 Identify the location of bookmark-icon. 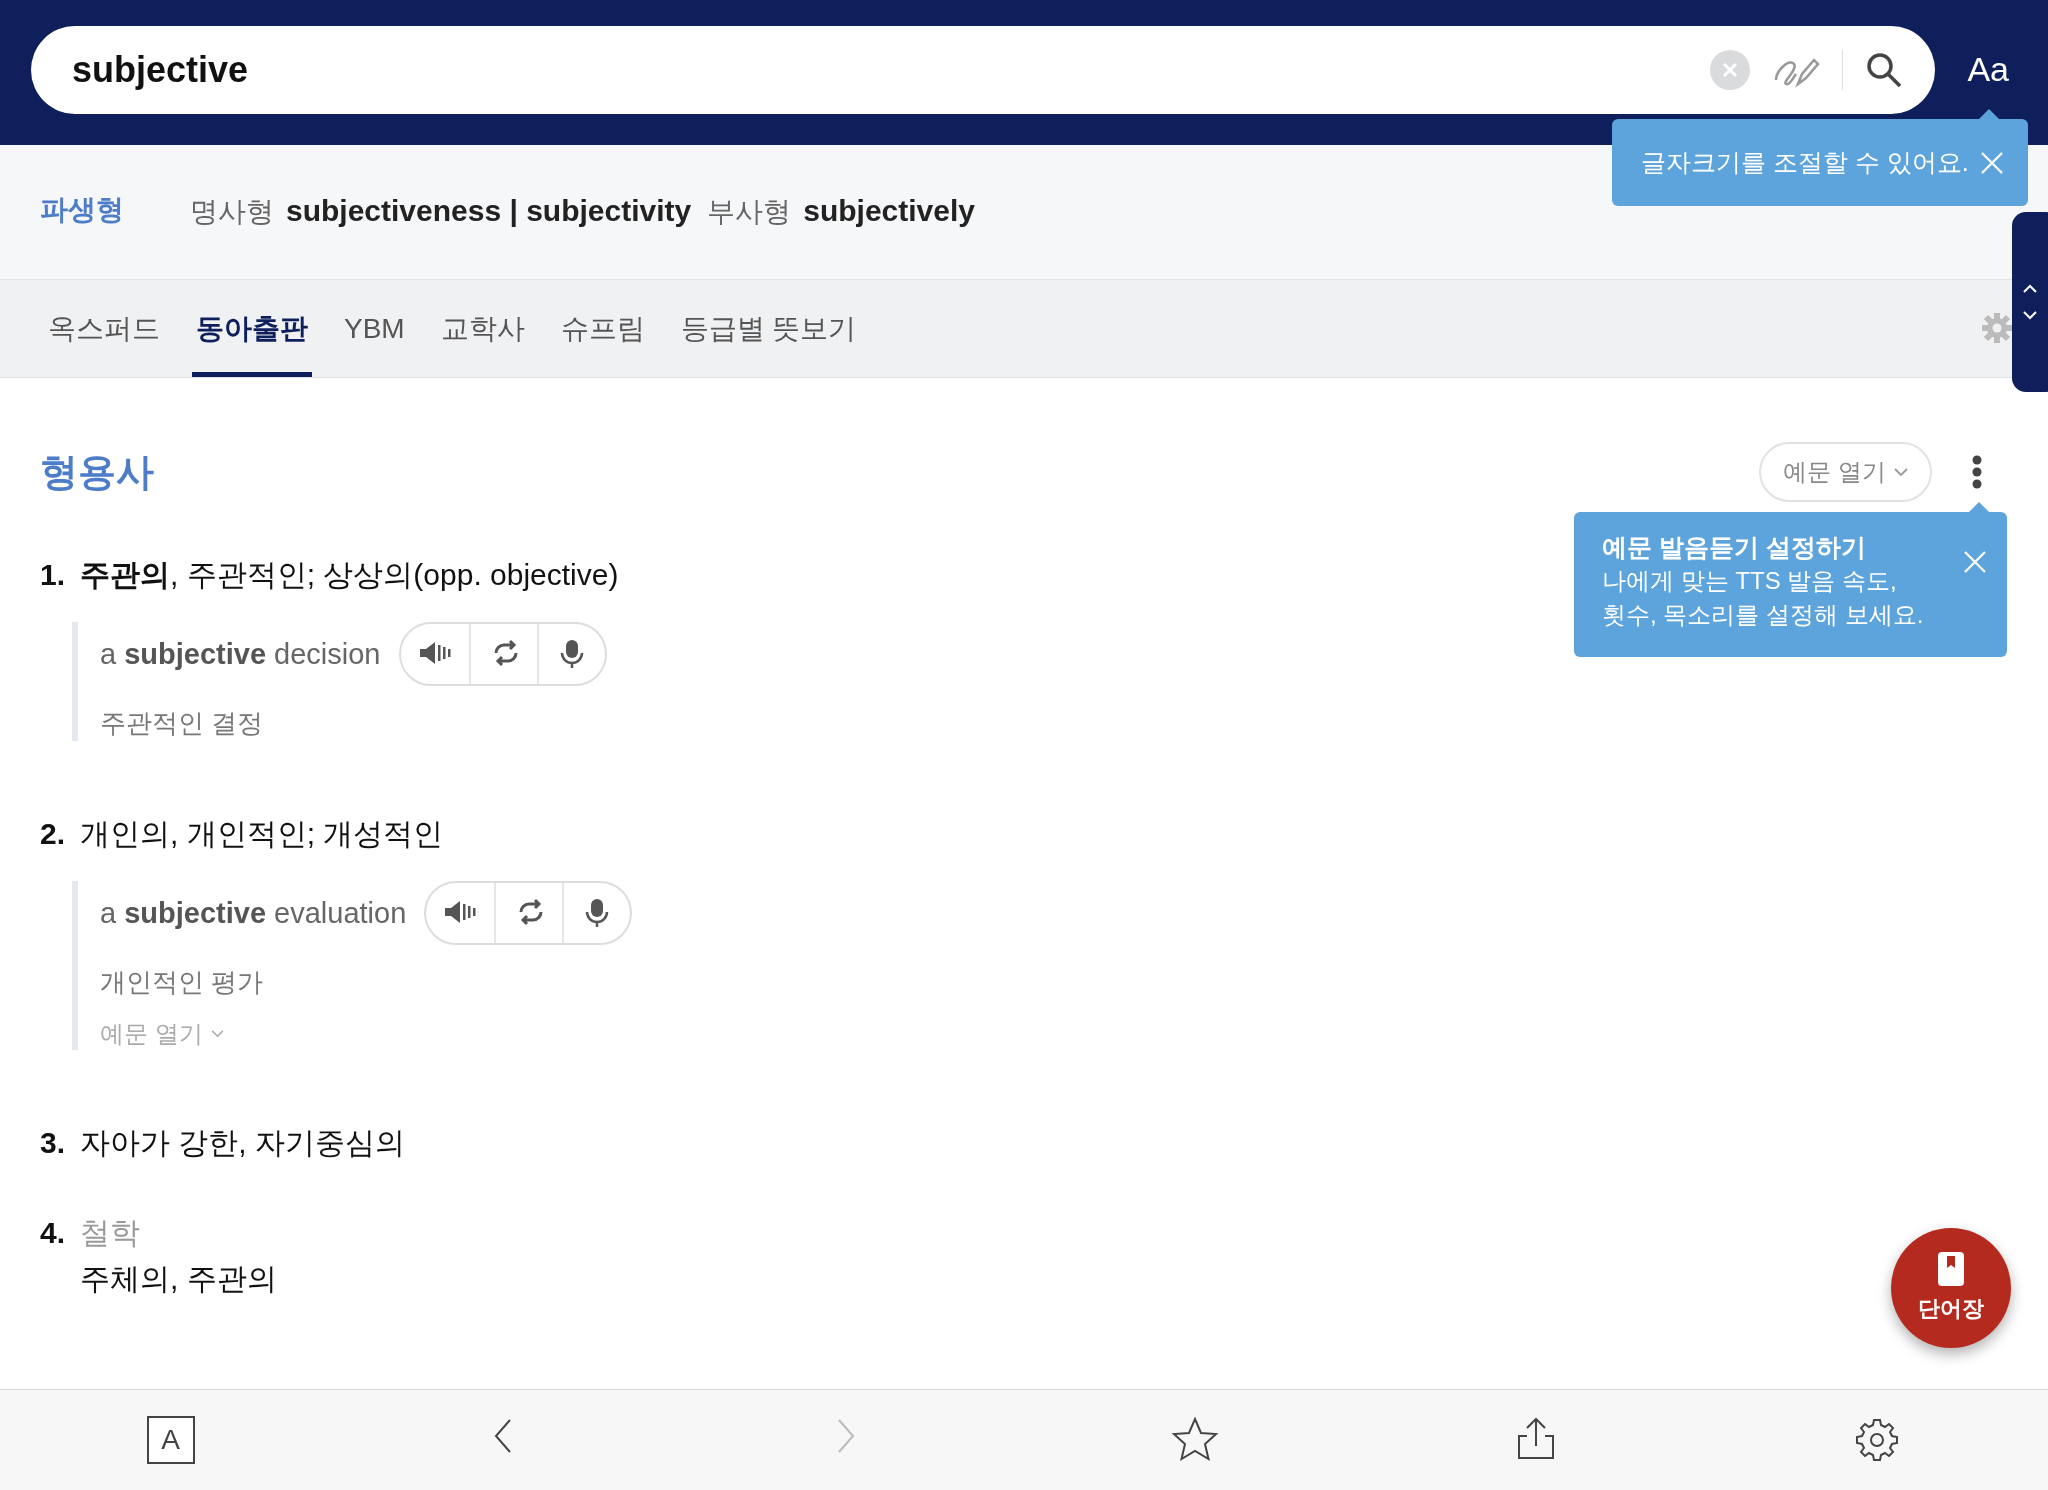
(1951, 1269).